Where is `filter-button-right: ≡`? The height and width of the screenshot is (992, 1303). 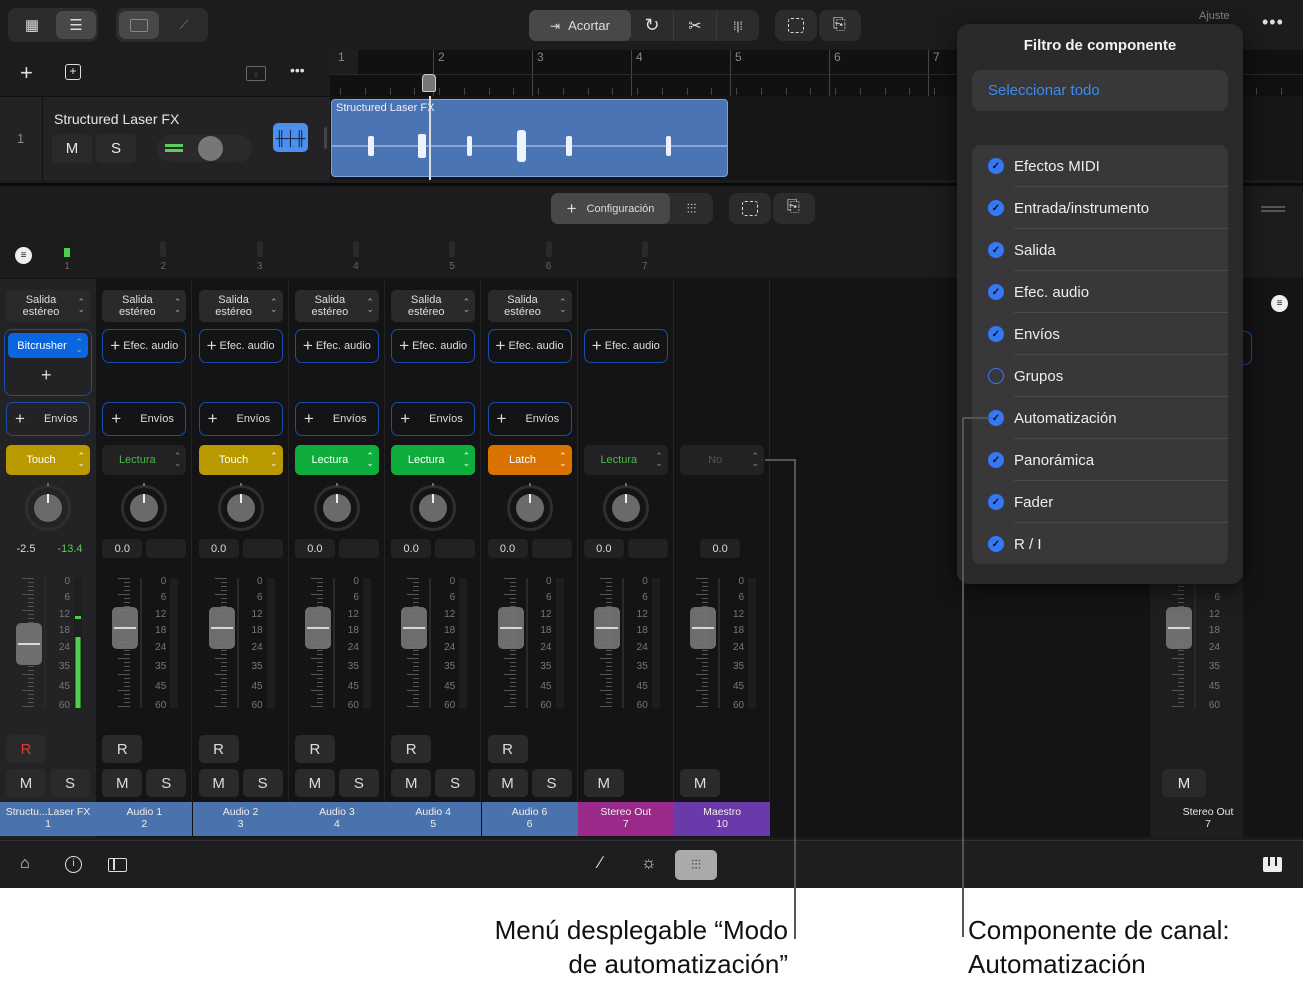 filter-button-right: ≡ is located at coordinates (1279, 303).